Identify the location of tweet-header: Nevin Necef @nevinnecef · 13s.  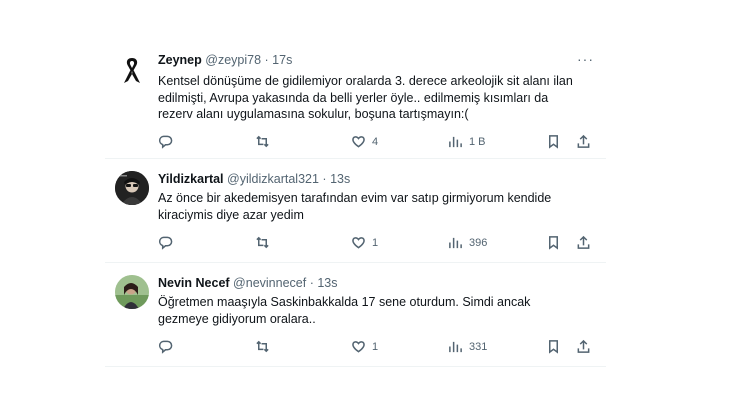
(248, 283).